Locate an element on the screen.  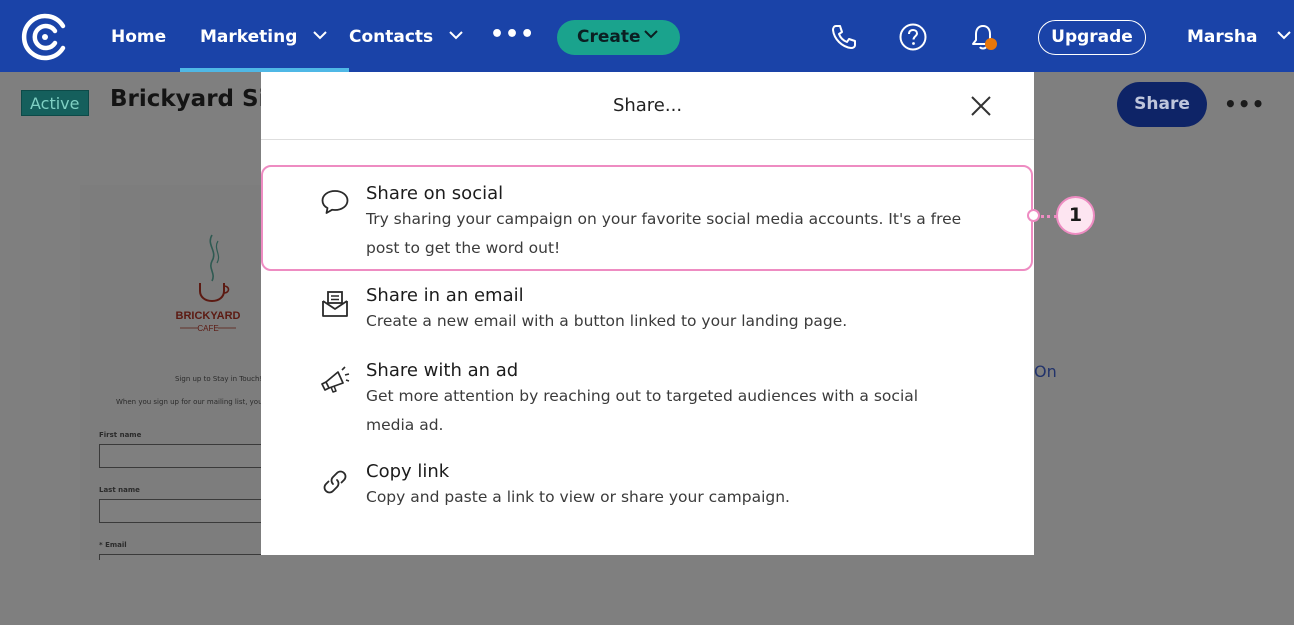
page-more-button: ••• is located at coordinates (1244, 104).